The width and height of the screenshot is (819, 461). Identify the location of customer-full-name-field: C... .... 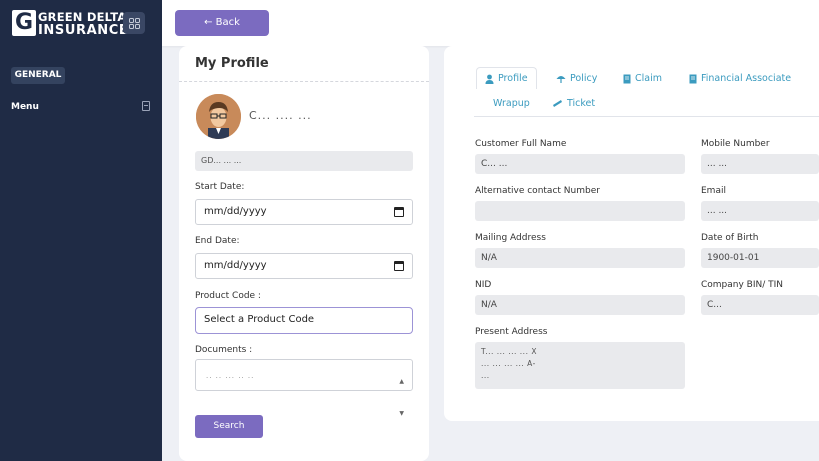
(580, 164).